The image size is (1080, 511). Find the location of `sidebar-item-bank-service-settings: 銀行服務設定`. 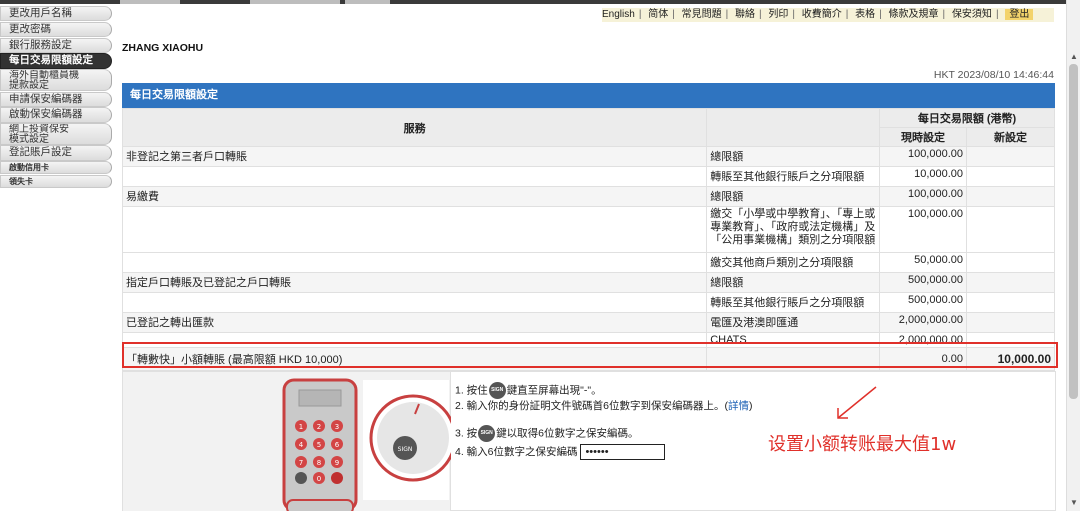

sidebar-item-bank-service-settings: 銀行服務設定 is located at coordinates (56, 45).